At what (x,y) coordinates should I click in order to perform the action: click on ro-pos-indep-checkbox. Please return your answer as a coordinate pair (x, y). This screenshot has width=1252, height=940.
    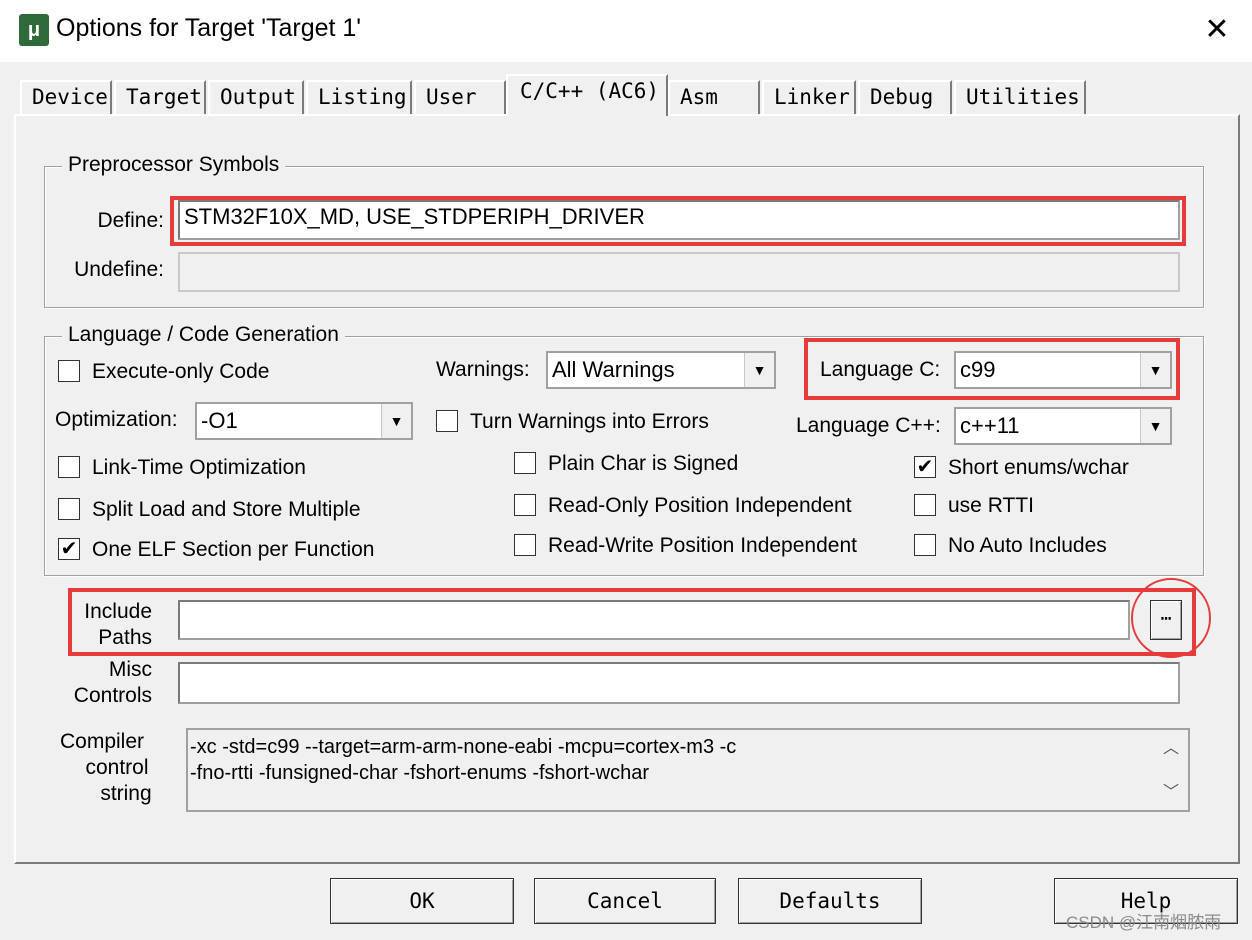
    Looking at the image, I should click on (525, 505).